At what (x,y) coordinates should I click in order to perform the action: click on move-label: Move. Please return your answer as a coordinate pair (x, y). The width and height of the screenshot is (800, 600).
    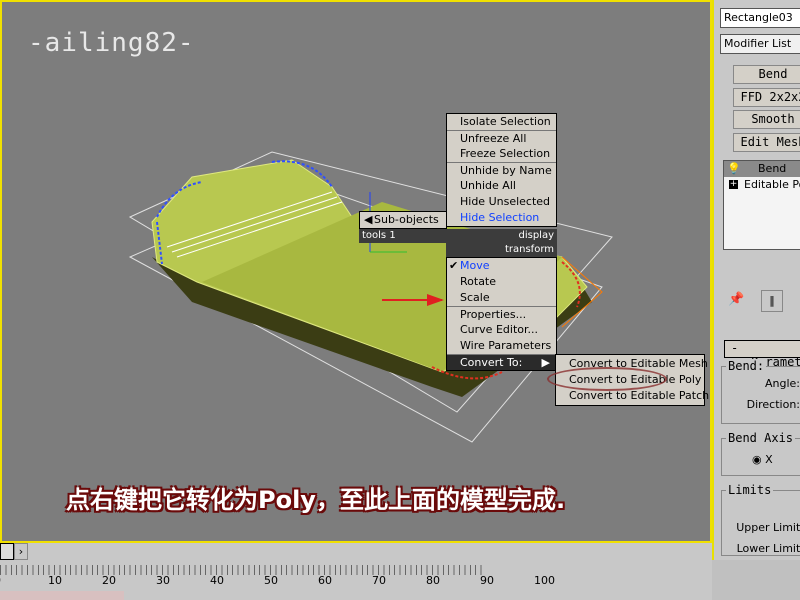
    Looking at the image, I should click on (475, 265).